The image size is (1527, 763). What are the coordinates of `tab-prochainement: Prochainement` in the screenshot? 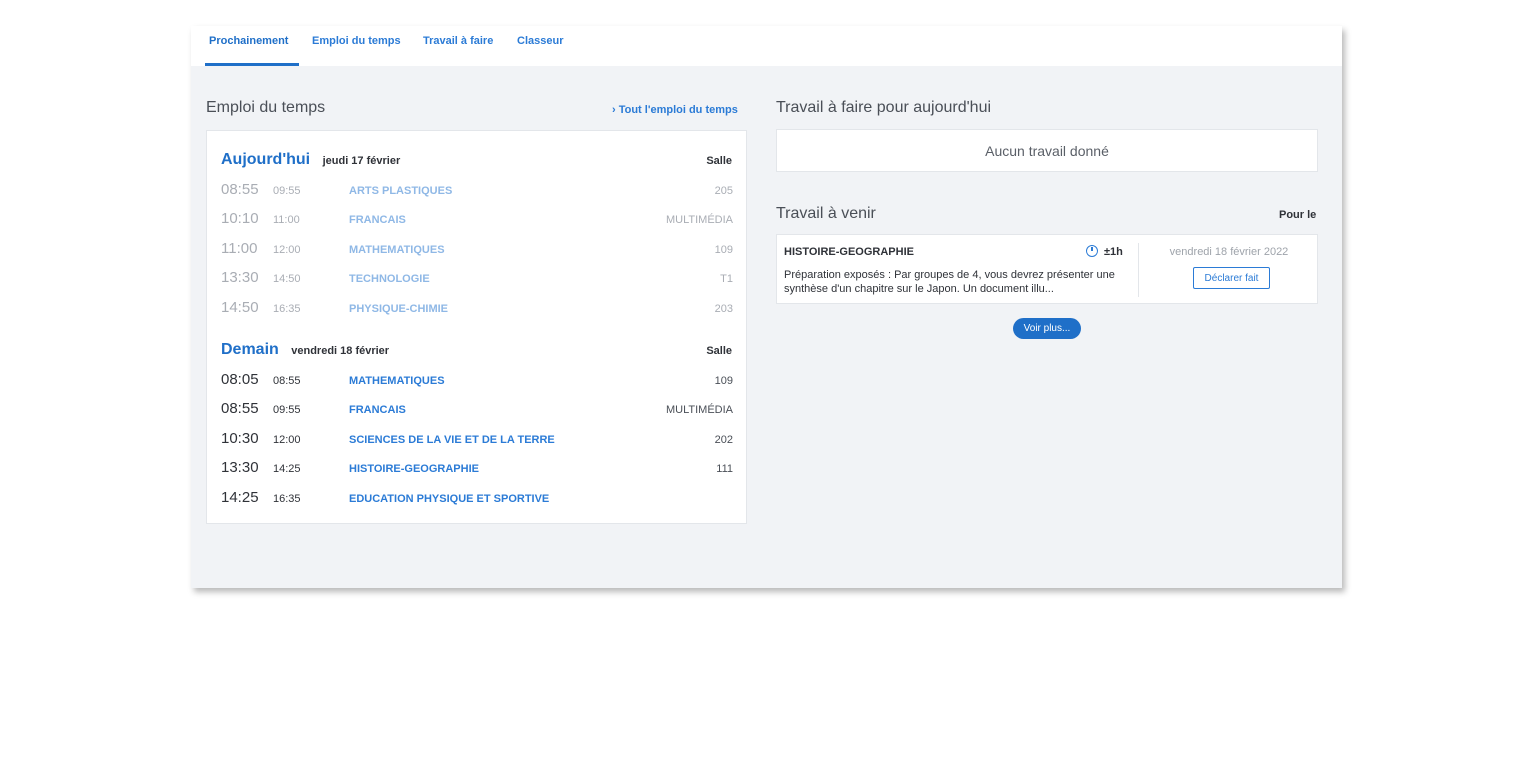 It's located at (248, 41).